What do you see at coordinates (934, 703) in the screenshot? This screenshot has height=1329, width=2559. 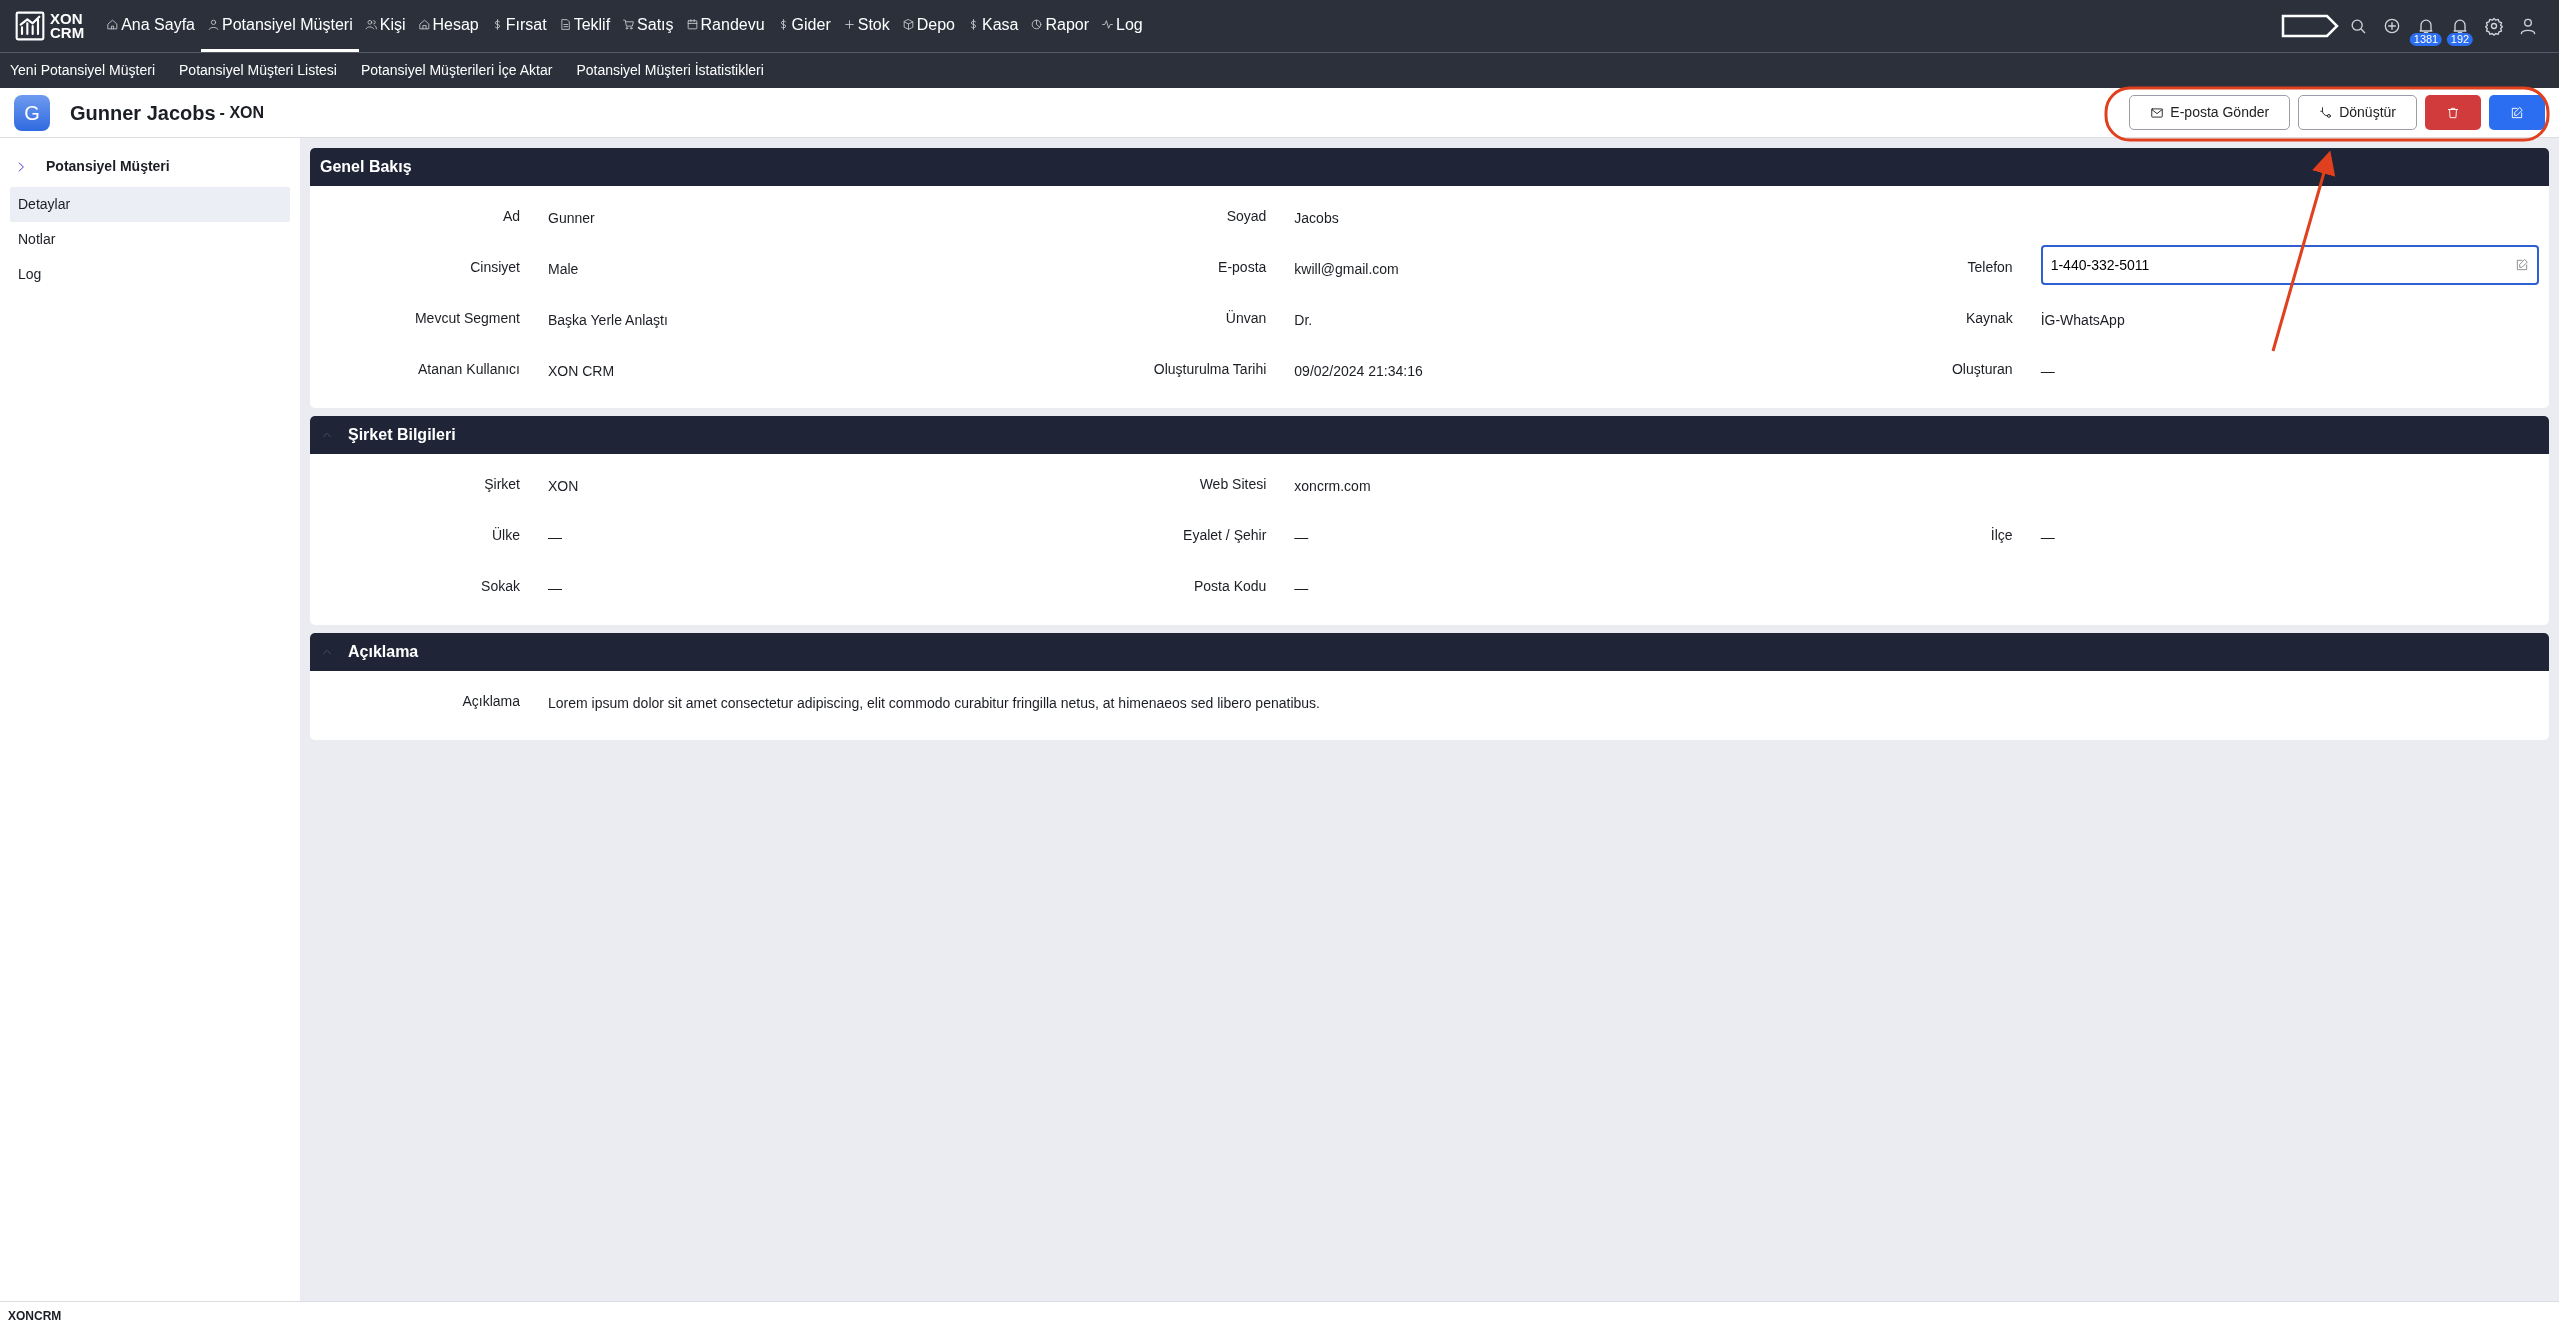 I see `field-value: Lorem ipsum dolor sit amet consectetur adipiscing, elit commodo curabitur fringilla netus, at himenaeos sed libero penatibus.` at bounding box center [934, 703].